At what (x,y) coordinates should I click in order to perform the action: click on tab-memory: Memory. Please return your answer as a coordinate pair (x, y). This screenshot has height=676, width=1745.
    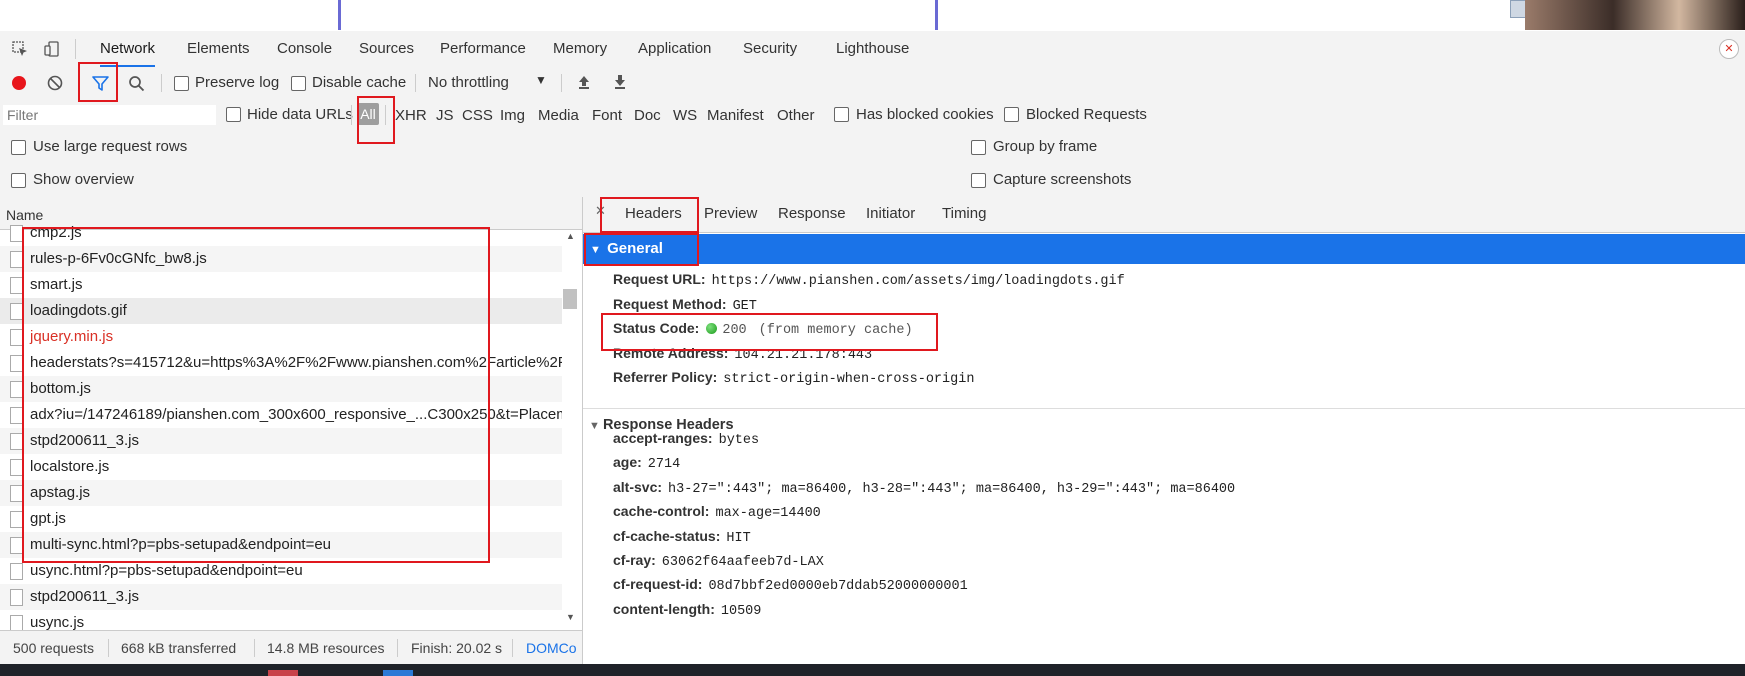
    Looking at the image, I should click on (580, 49).